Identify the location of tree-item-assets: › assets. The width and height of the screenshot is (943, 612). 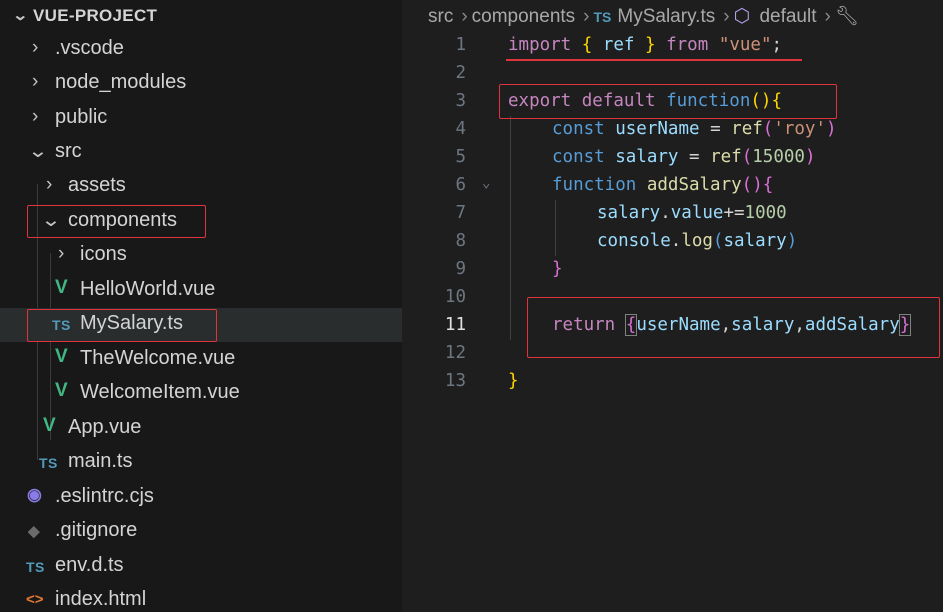
(201, 187).